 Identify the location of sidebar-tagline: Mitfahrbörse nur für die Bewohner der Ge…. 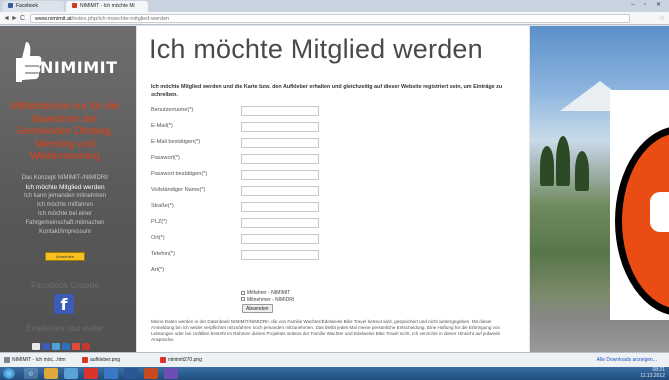
(65, 131).